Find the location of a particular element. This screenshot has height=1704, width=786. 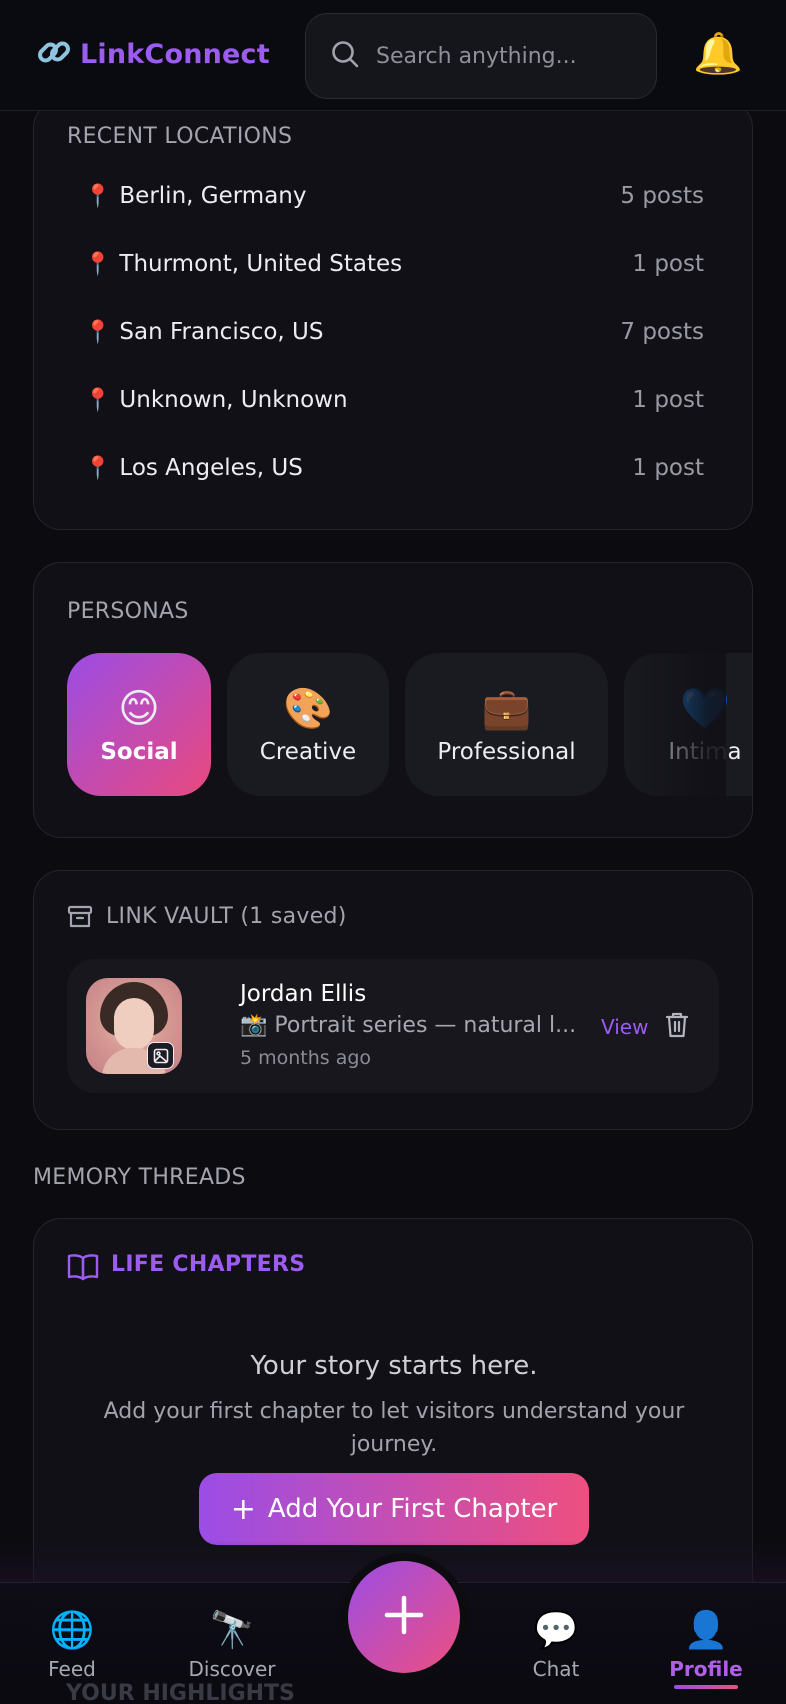

location-row: 📍 San Francisco, US 7 posts is located at coordinates (394, 332).